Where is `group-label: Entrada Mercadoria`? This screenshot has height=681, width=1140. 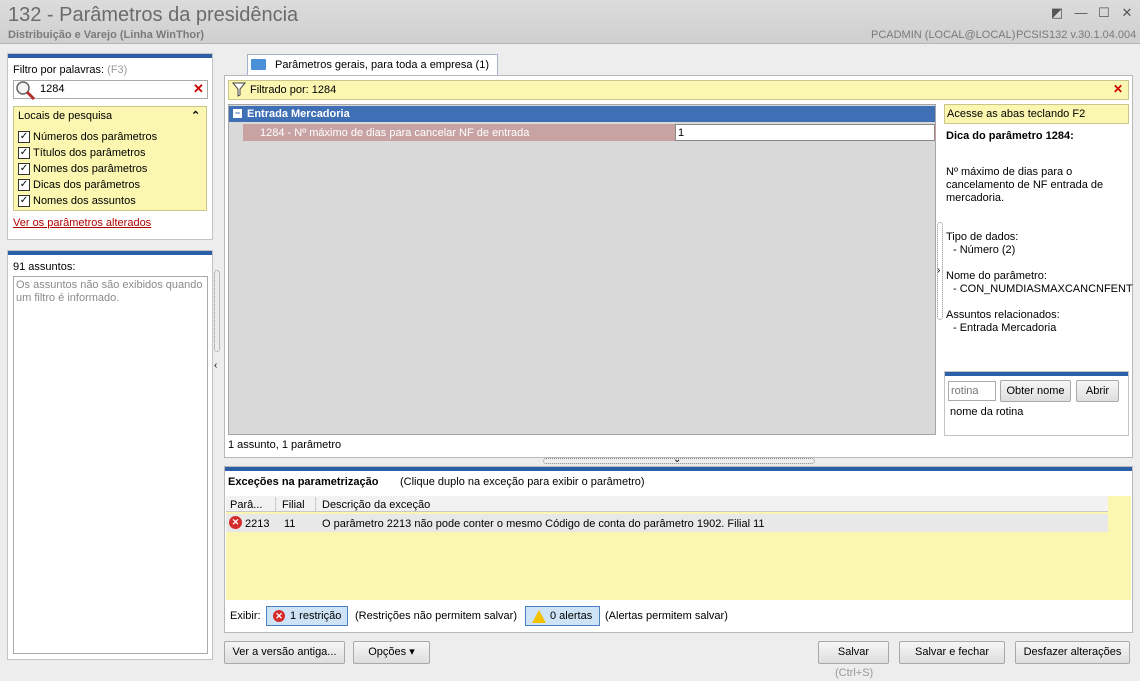 group-label: Entrada Mercadoria is located at coordinates (298, 114).